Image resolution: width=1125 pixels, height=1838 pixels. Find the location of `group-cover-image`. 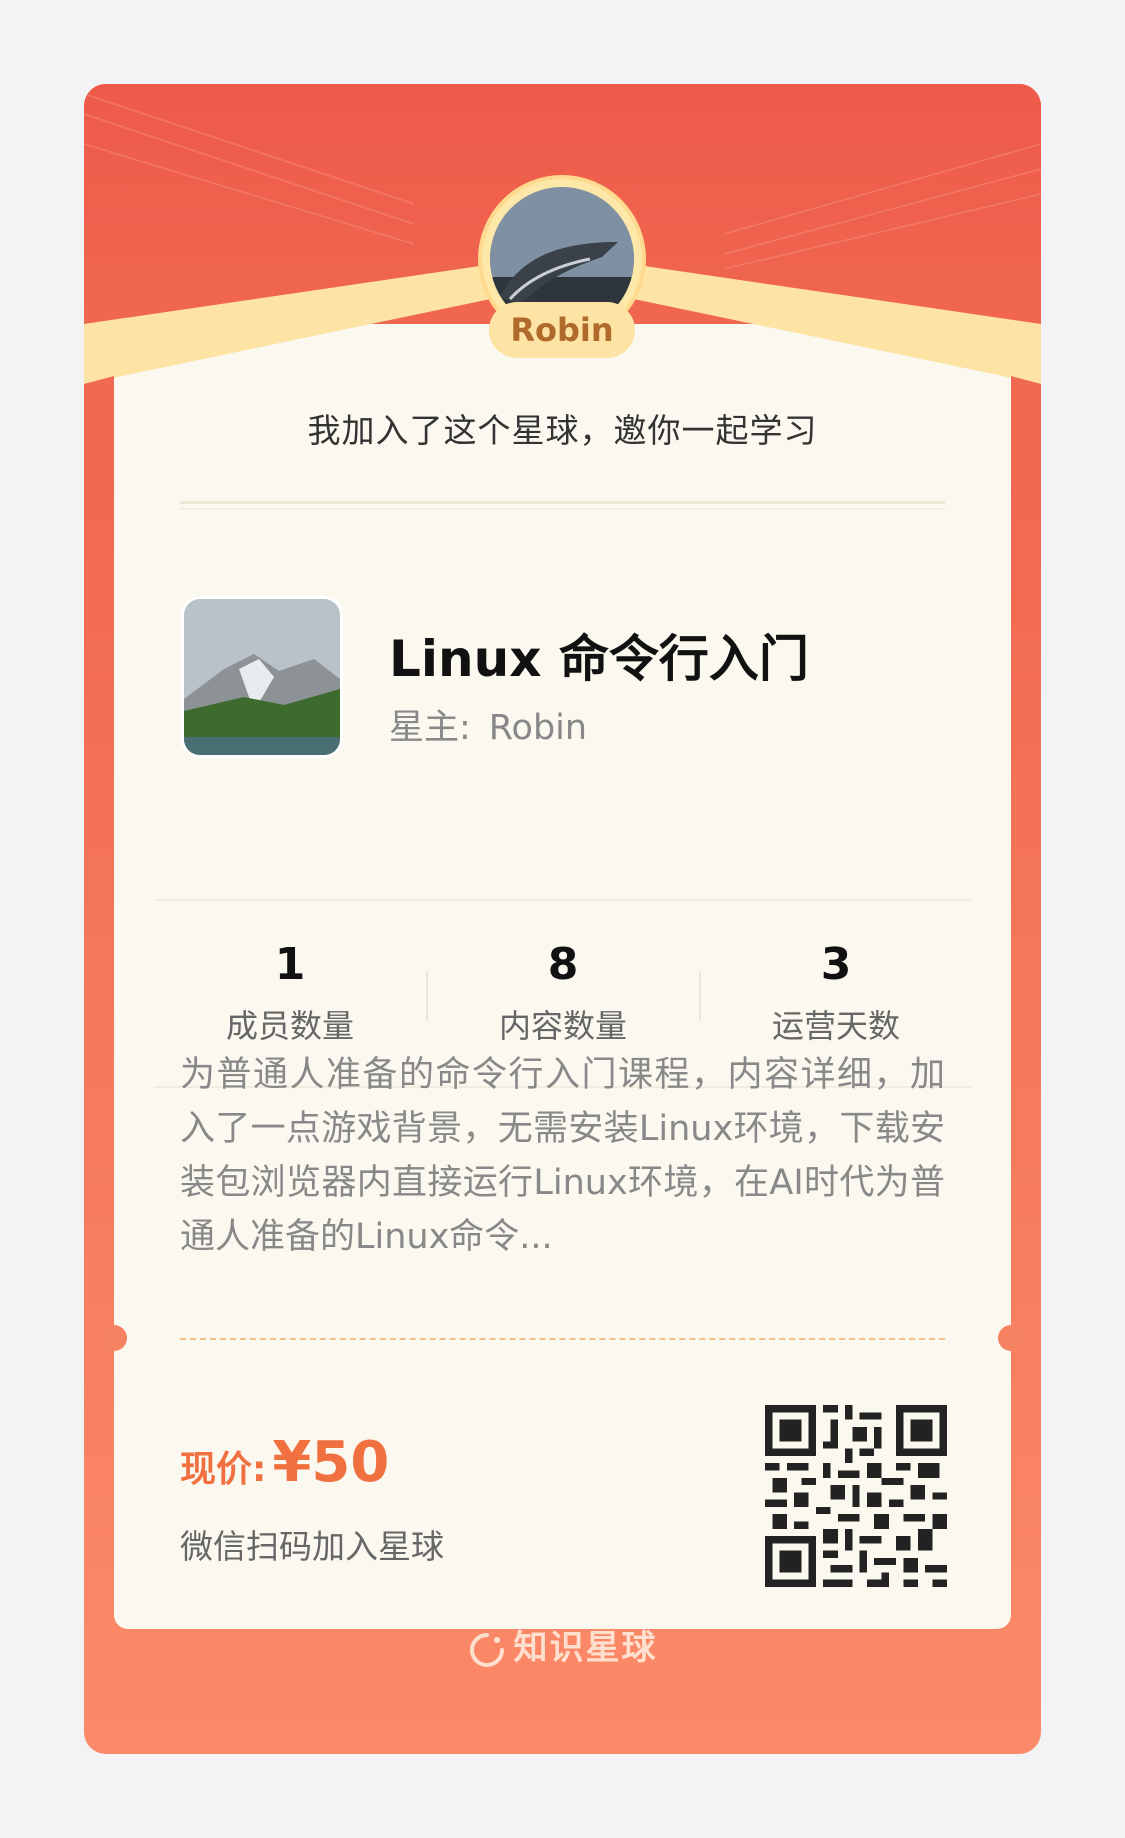

group-cover-image is located at coordinates (262, 677).